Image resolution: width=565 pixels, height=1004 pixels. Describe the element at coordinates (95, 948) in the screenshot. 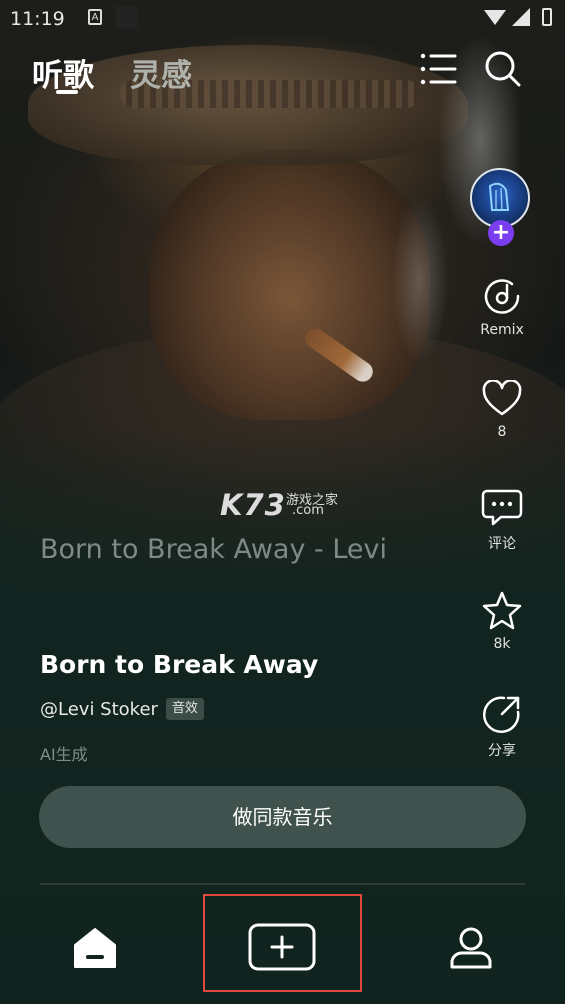

I see `home-icon` at that location.